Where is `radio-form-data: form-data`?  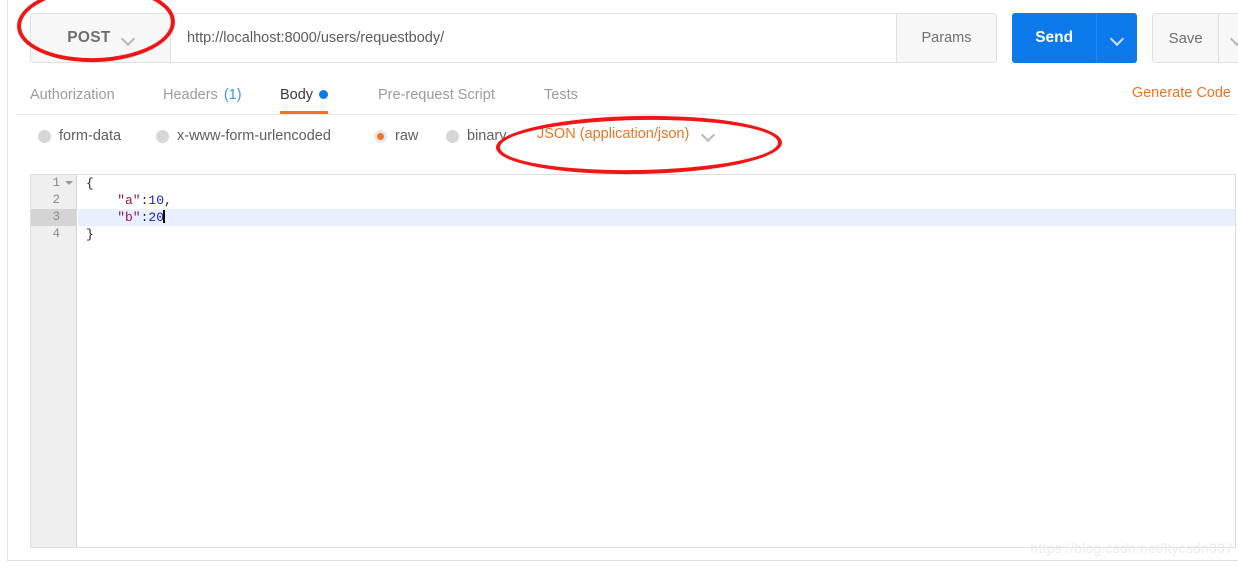
radio-form-data: form-data is located at coordinates (79, 136).